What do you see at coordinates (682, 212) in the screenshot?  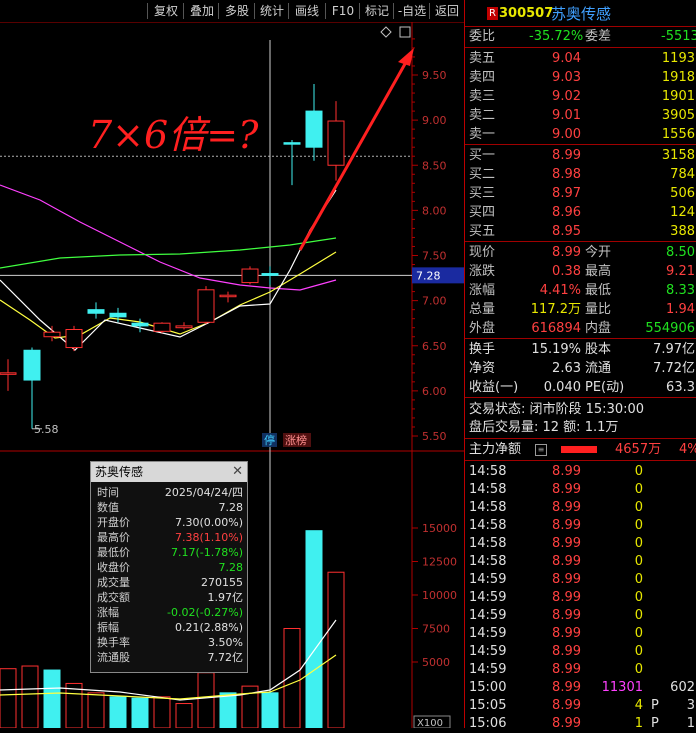 I see `bid-volume: 124` at bounding box center [682, 212].